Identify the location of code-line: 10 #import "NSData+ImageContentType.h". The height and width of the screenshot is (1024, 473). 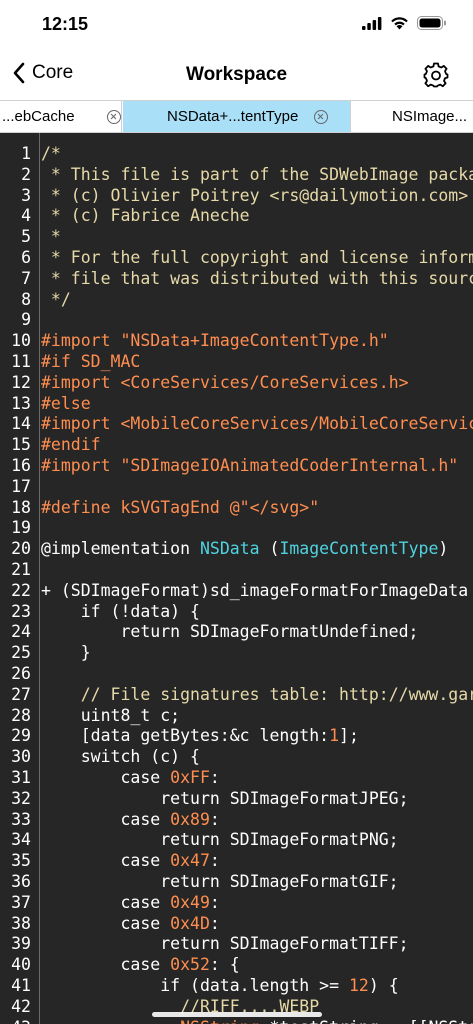
(236, 340).